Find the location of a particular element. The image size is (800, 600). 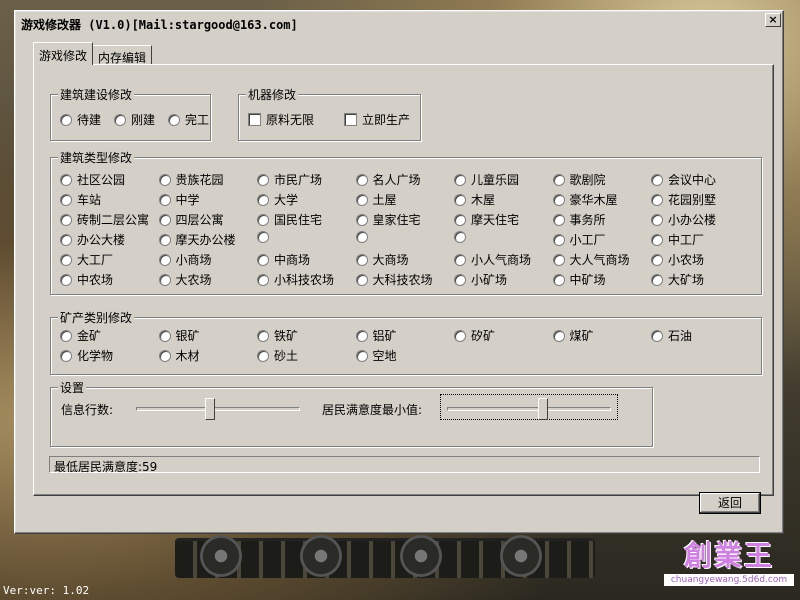

radio-option: 大人气商场 is located at coordinates (591, 259).